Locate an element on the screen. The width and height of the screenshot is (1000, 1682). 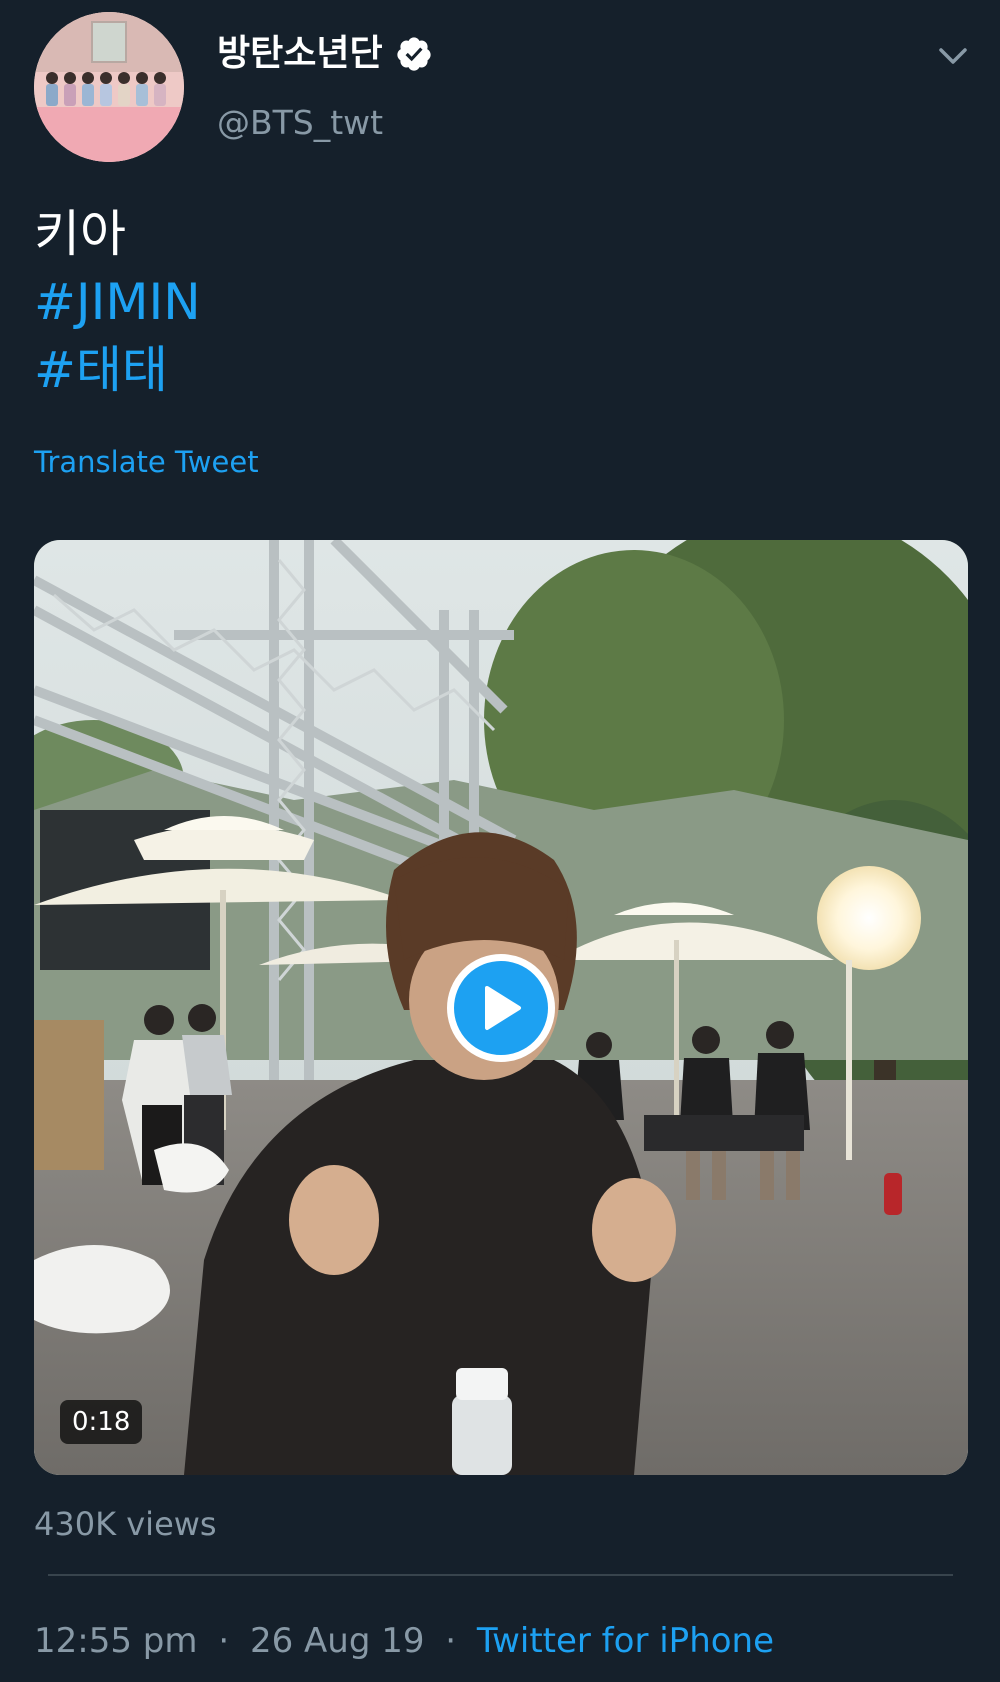
display-name-text: 방탄소년단 is located at coordinates (300, 53).